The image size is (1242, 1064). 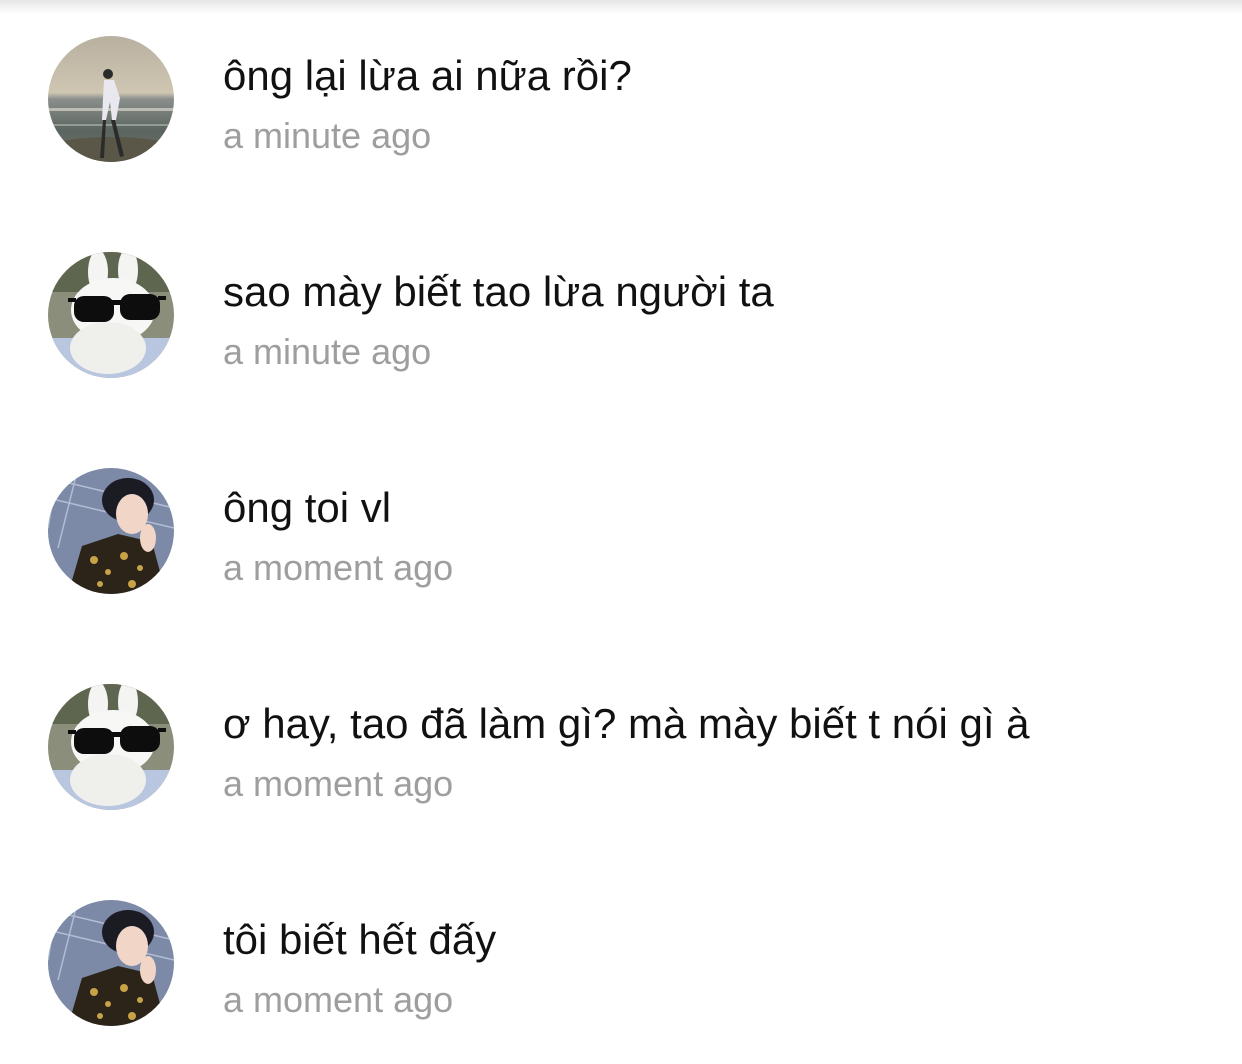 I want to click on beach-man-avatar, so click(x=111, y=99).